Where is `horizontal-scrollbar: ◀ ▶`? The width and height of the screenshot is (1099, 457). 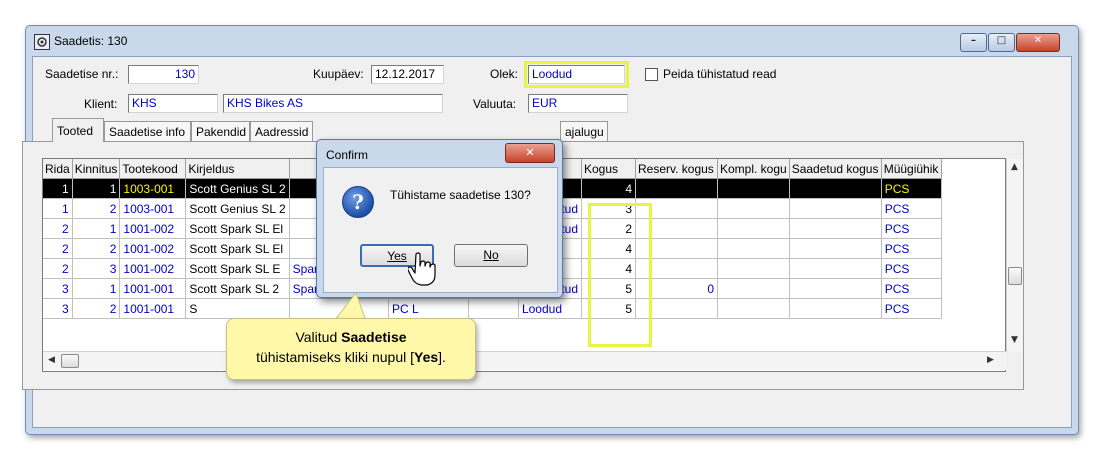 horizontal-scrollbar: ◀ ▶ is located at coordinates (524, 360).